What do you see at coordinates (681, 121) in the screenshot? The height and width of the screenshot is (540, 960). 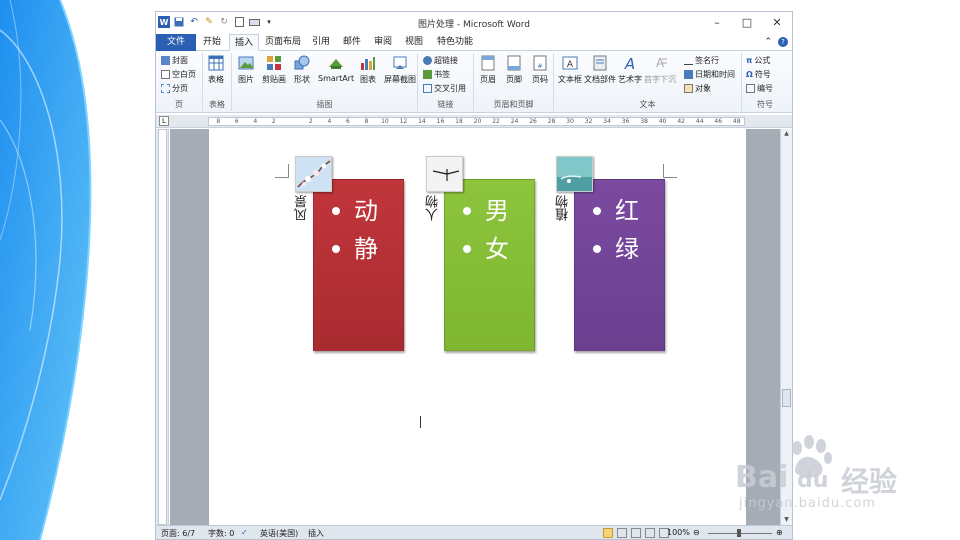 I see `ruler-number: 42` at bounding box center [681, 121].